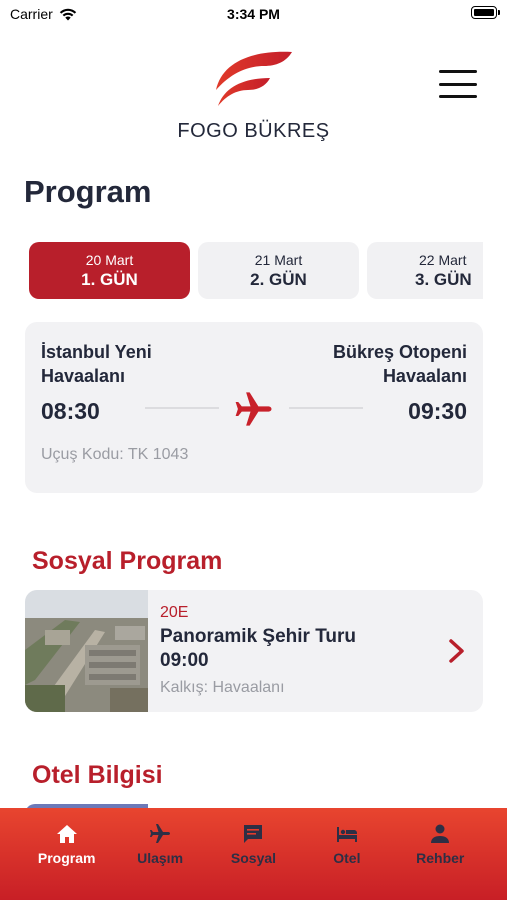  I want to click on social-departure: Kalkış: Havaalanı, so click(222, 687).